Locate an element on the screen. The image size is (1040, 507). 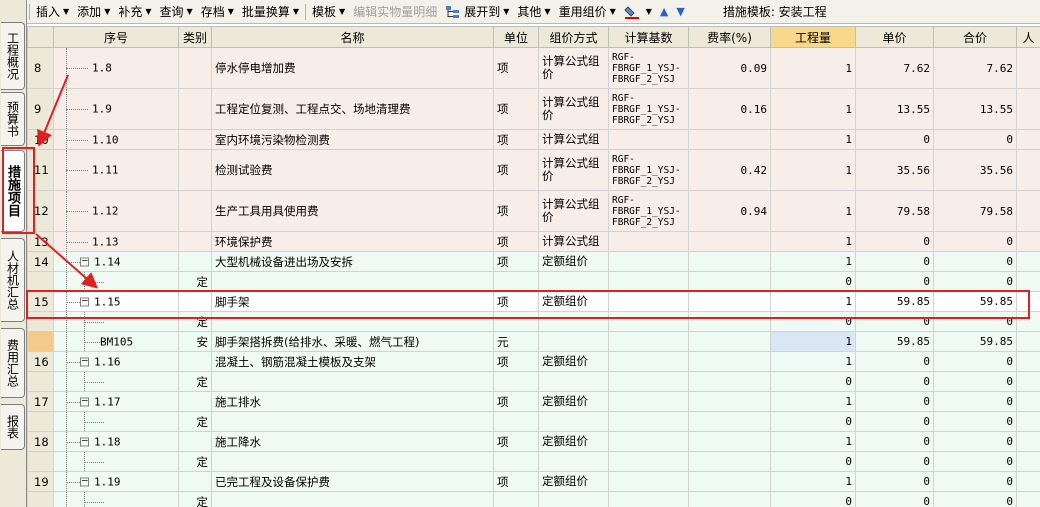
col-header-name: 名称 is located at coordinates (352, 37).